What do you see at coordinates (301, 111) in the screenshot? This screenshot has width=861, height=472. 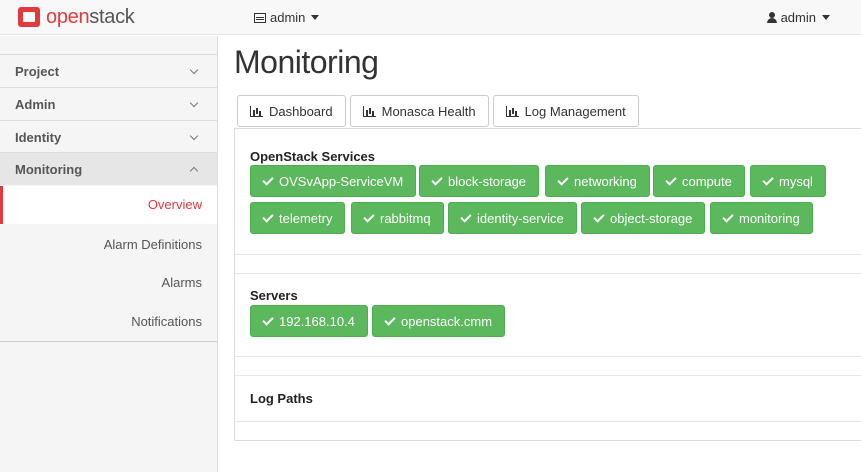 I see `dashboard-label: Dashboard` at bounding box center [301, 111].